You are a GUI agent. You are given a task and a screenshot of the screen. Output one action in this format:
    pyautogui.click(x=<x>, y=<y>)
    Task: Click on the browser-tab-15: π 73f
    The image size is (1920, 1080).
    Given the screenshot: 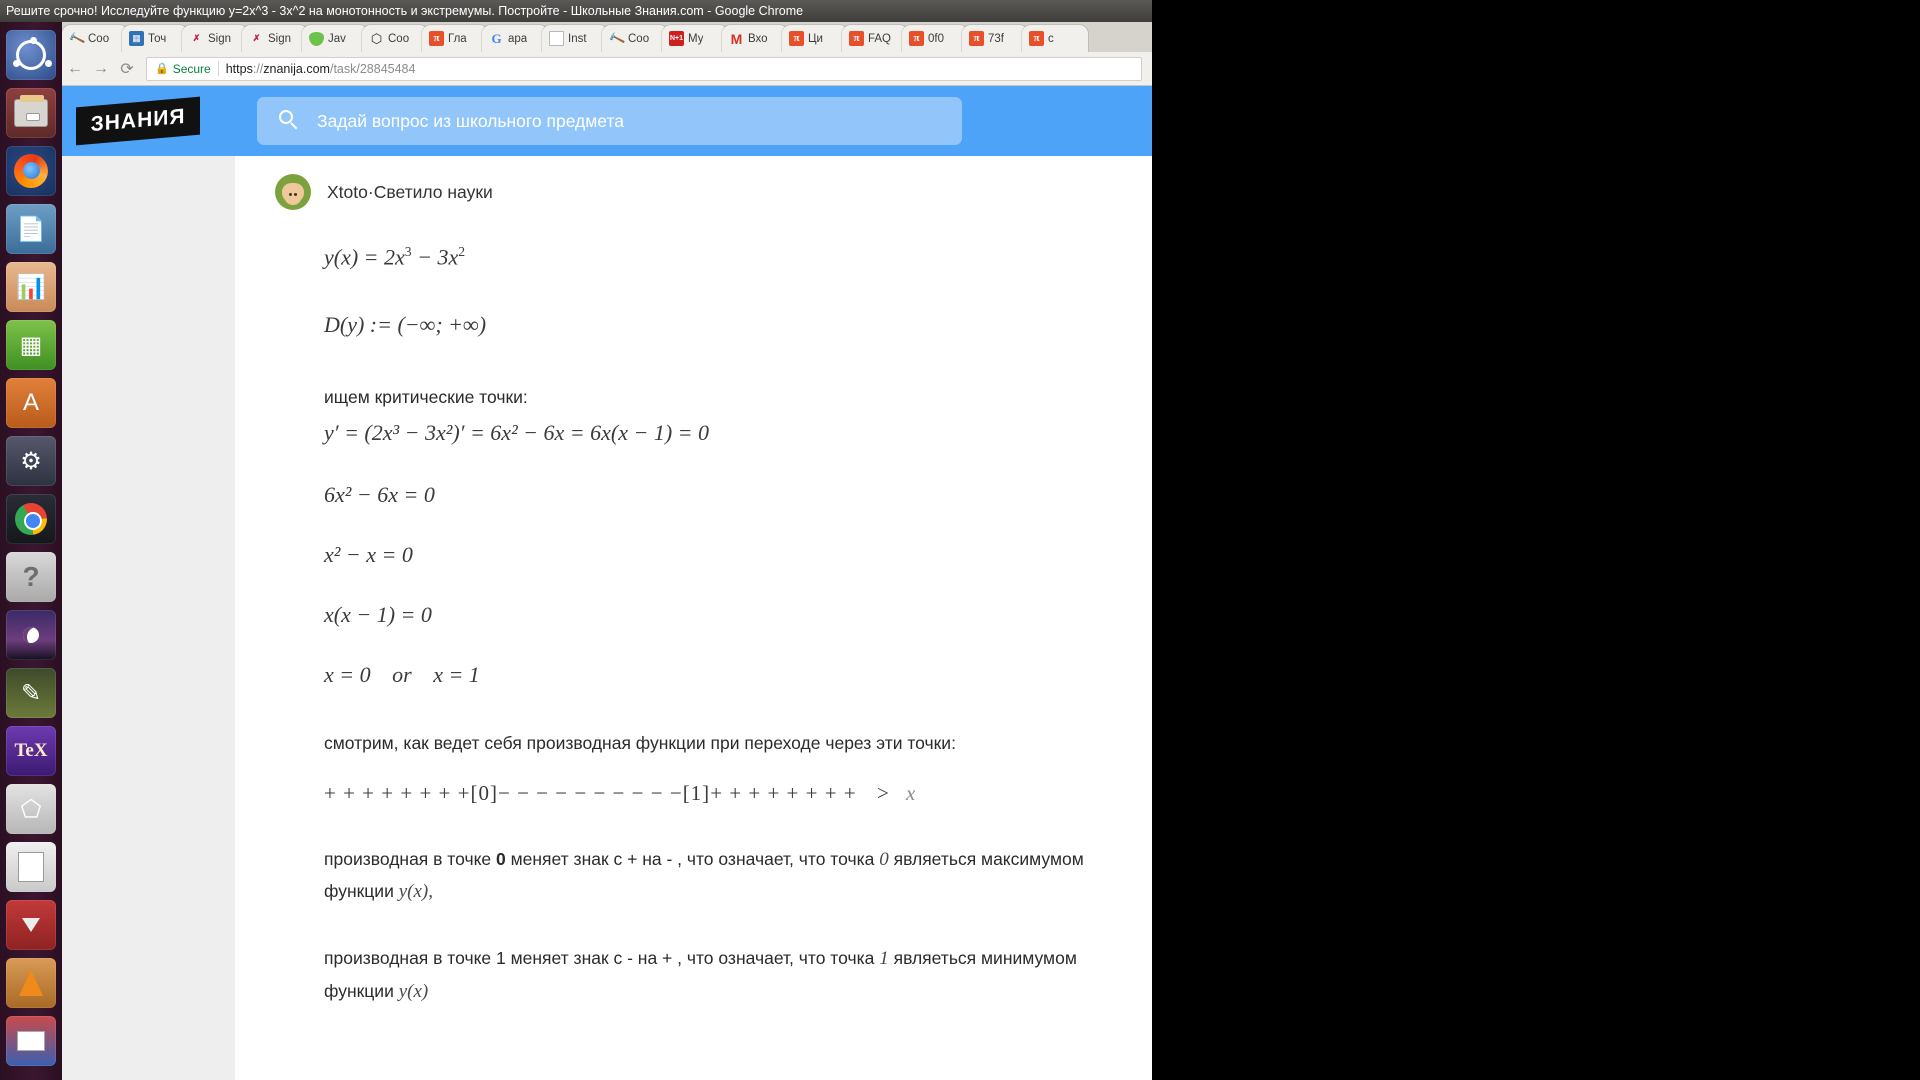 What is the action you would take?
    pyautogui.click(x=995, y=38)
    